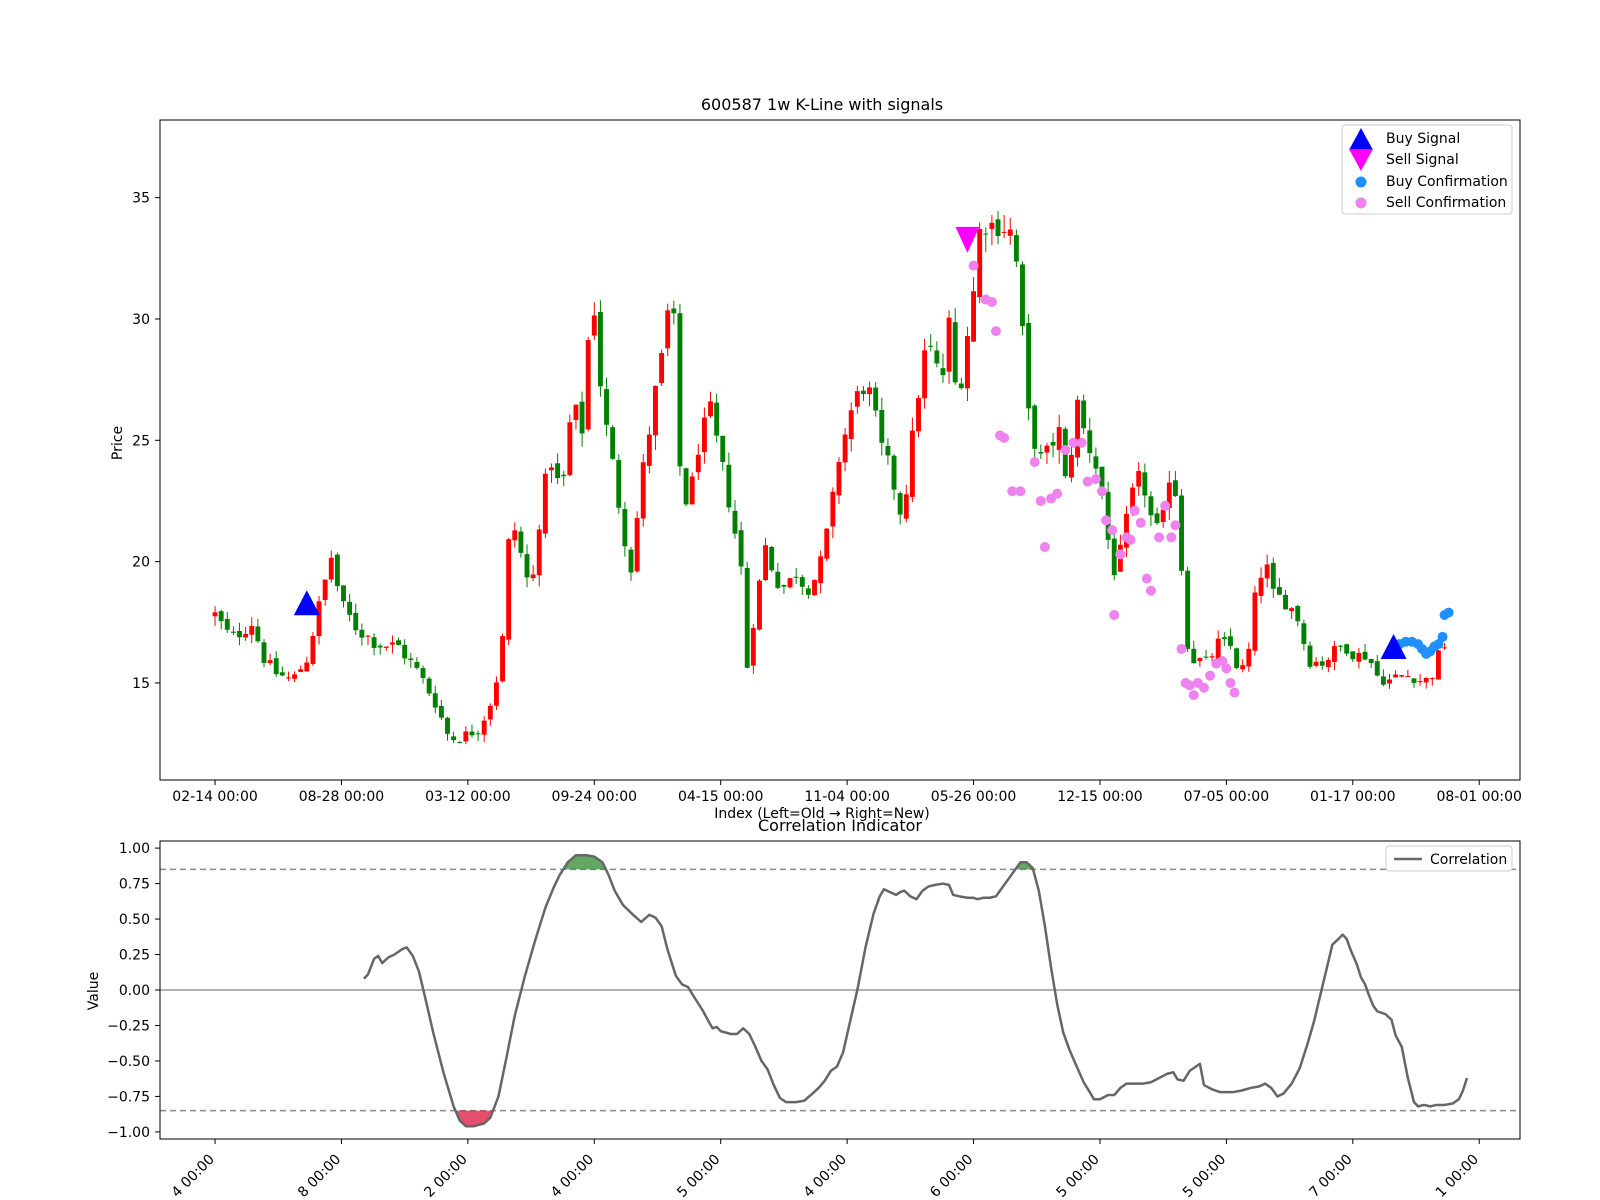 This screenshot has width=1600, height=1200. What do you see at coordinates (134, 920) in the screenshot?
I see `correlation-y-tick-label: 0.50` at bounding box center [134, 920].